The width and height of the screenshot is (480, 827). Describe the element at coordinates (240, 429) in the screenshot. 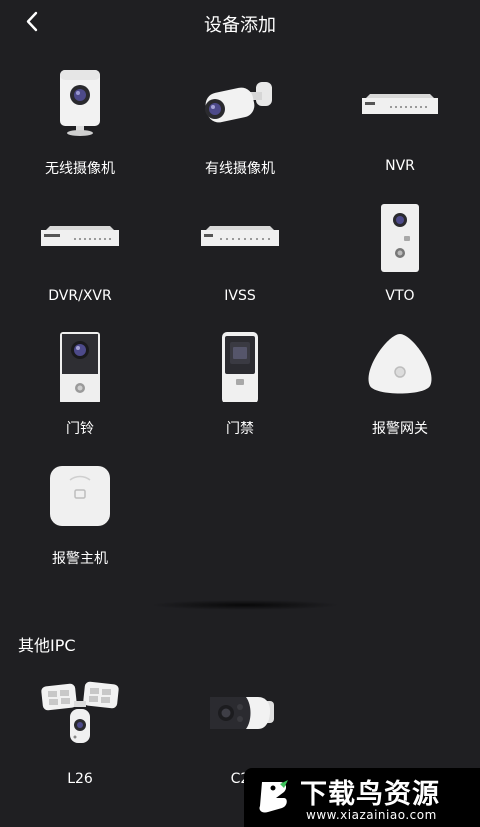

I see `device-label: 门禁` at that location.